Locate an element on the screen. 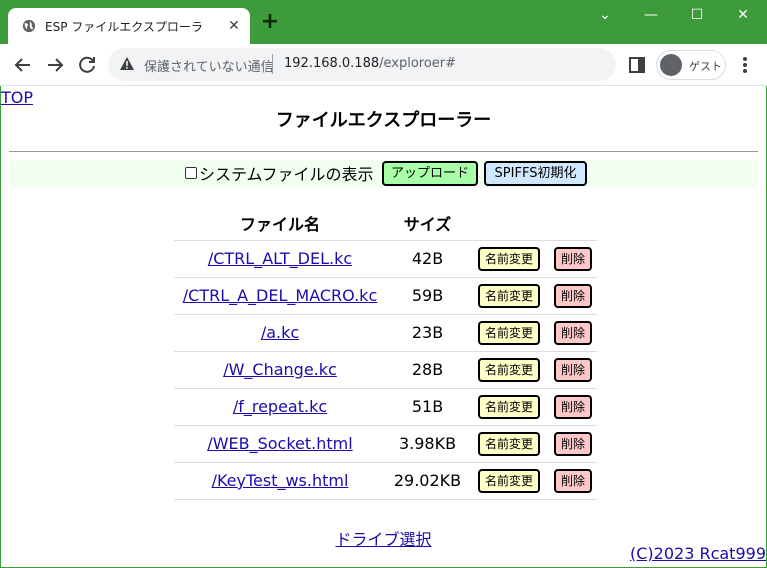 The width and height of the screenshot is (767, 568). maximize-icon: ☐ is located at coordinates (697, 16).